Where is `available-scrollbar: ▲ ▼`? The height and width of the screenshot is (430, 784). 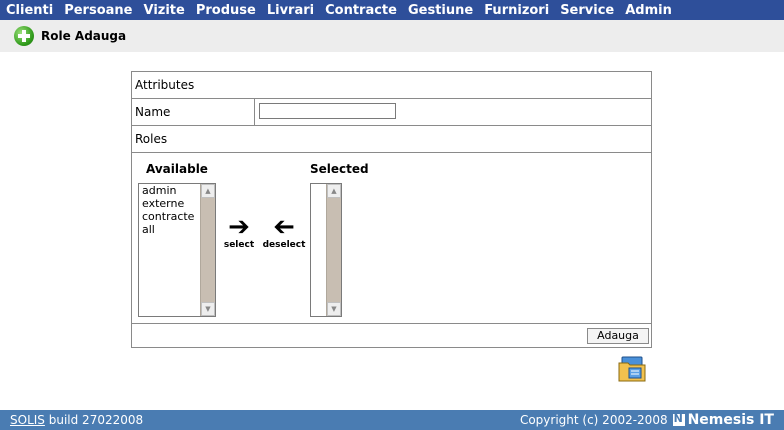 available-scrollbar: ▲ ▼ is located at coordinates (207, 250).